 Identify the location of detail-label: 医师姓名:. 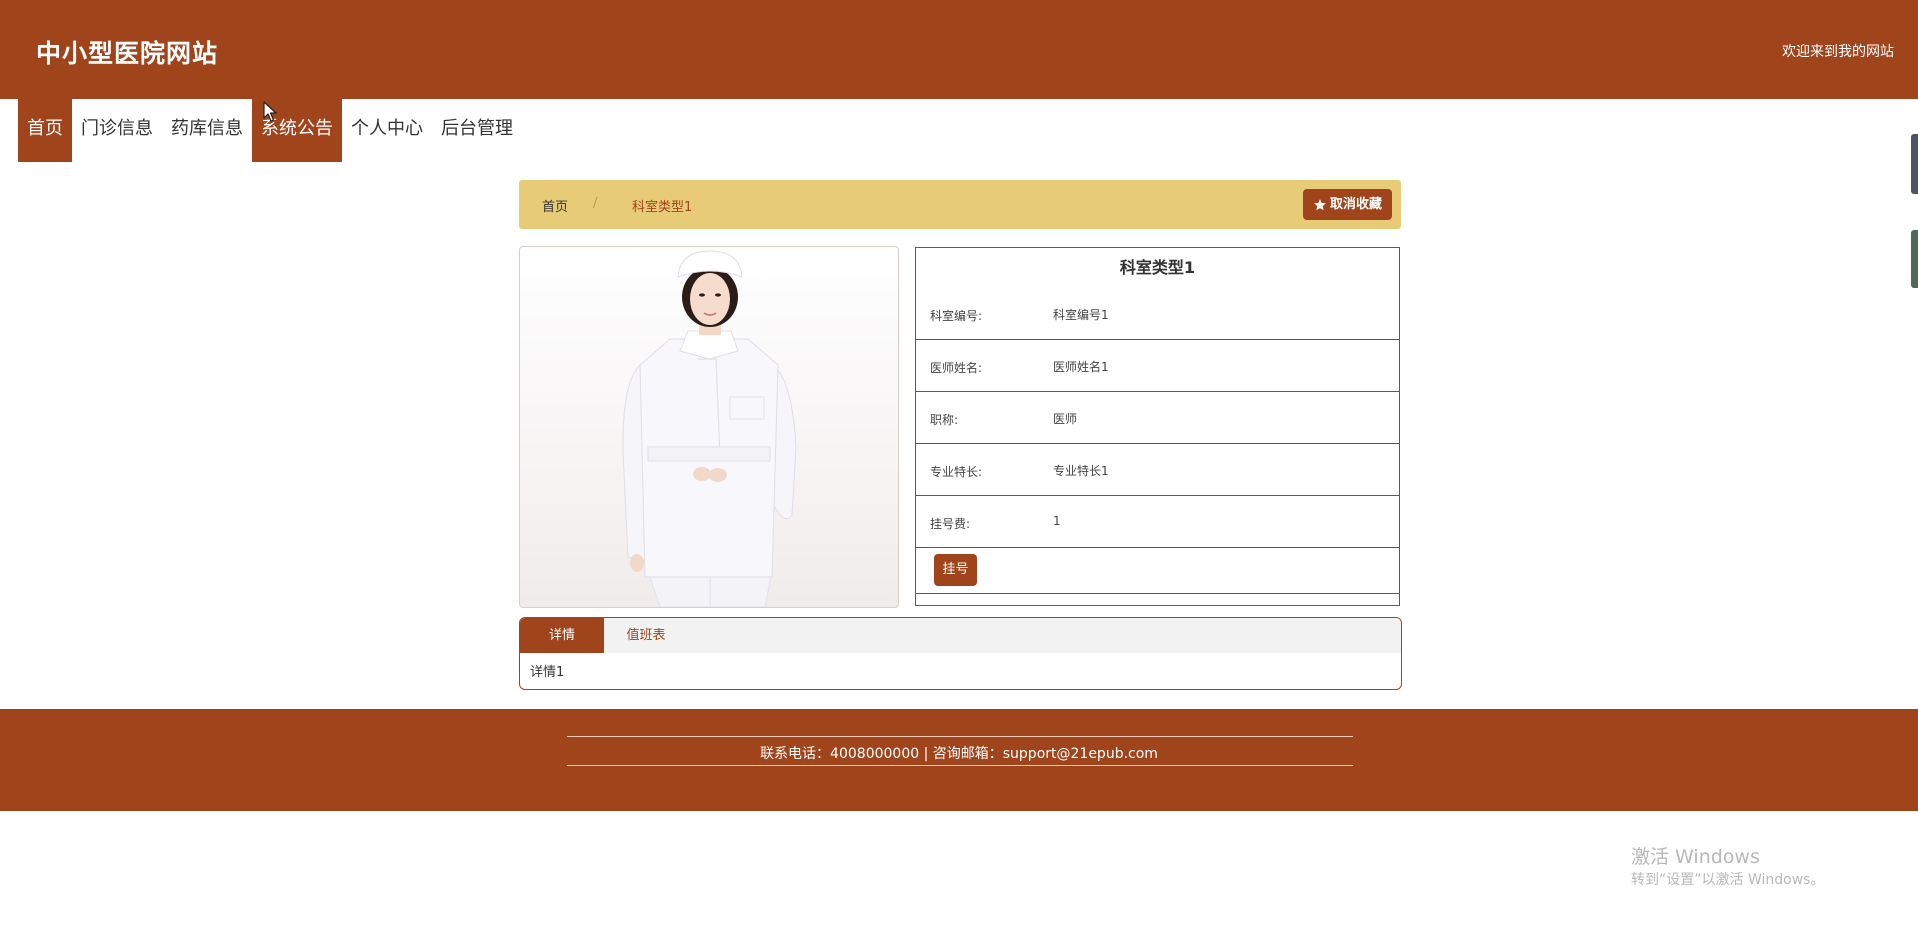
(956, 368).